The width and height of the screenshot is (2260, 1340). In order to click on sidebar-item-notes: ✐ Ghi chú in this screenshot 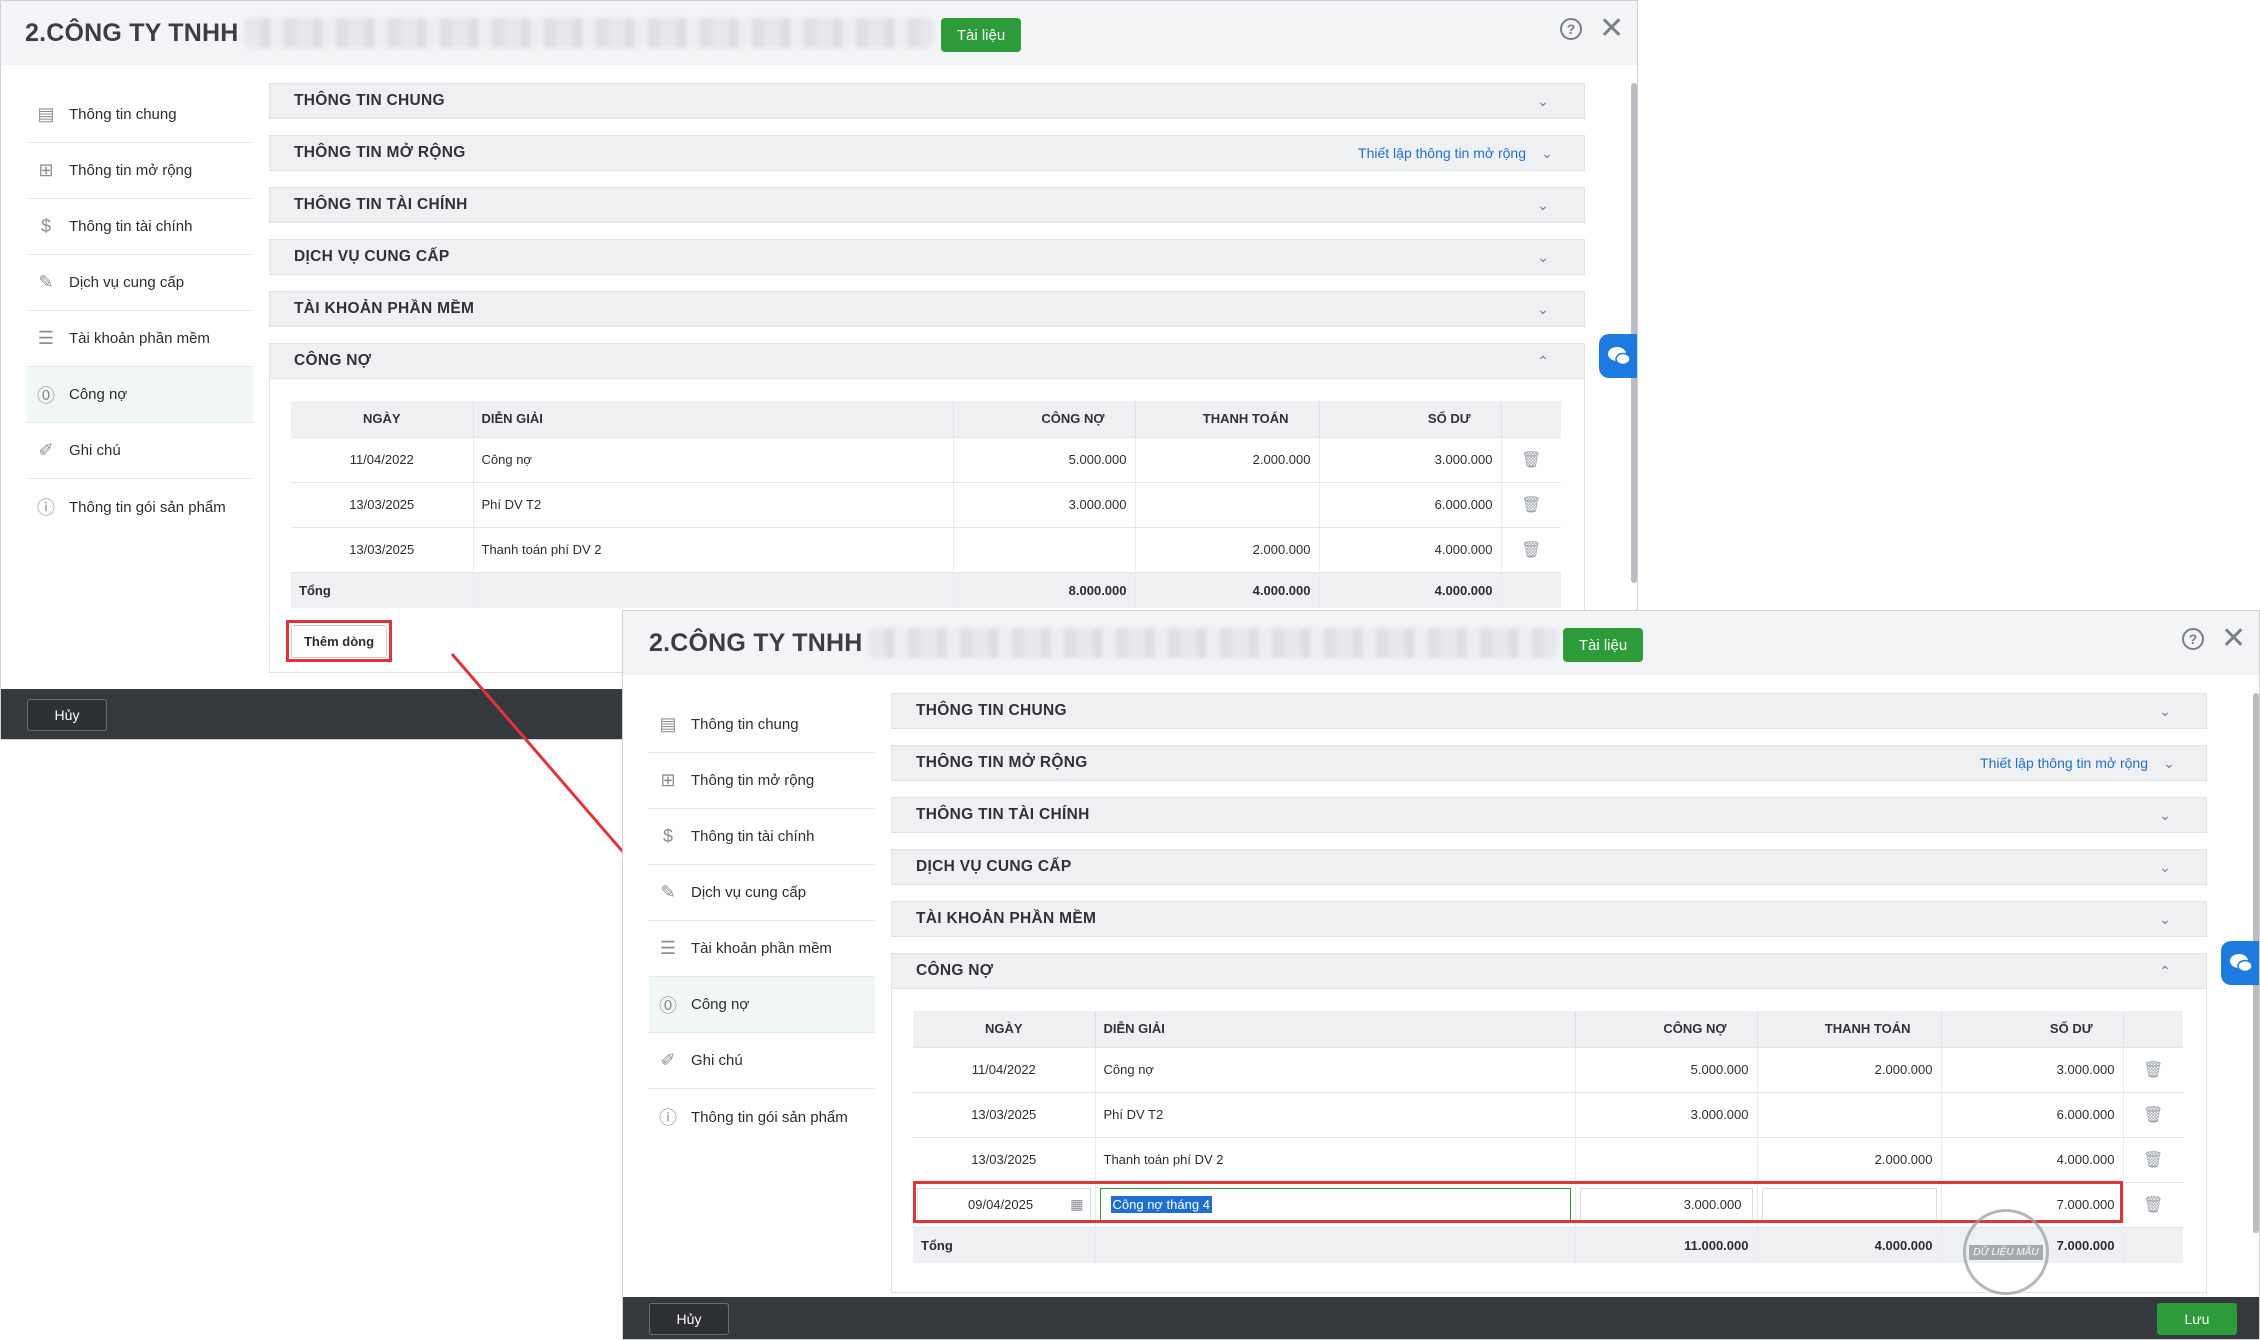, I will do `click(762, 1061)`.